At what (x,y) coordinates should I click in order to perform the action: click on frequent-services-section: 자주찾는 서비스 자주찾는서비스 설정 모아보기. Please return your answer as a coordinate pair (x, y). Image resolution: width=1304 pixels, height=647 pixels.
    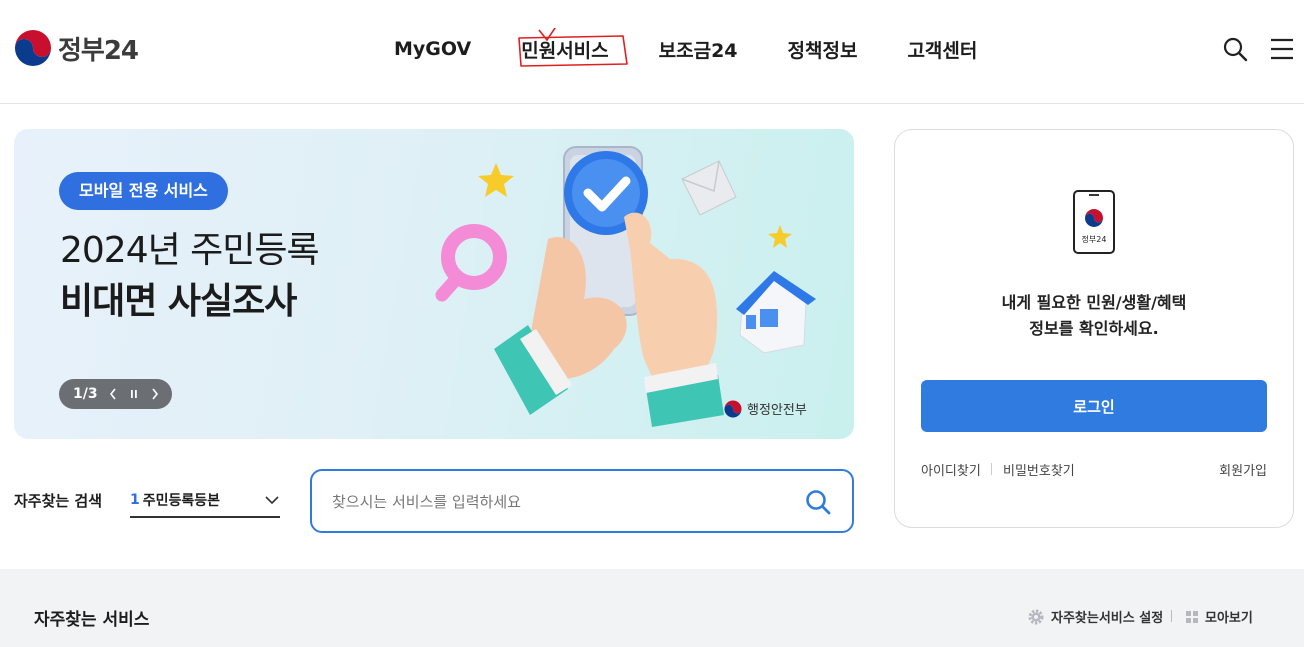
    Looking at the image, I should click on (652, 608).